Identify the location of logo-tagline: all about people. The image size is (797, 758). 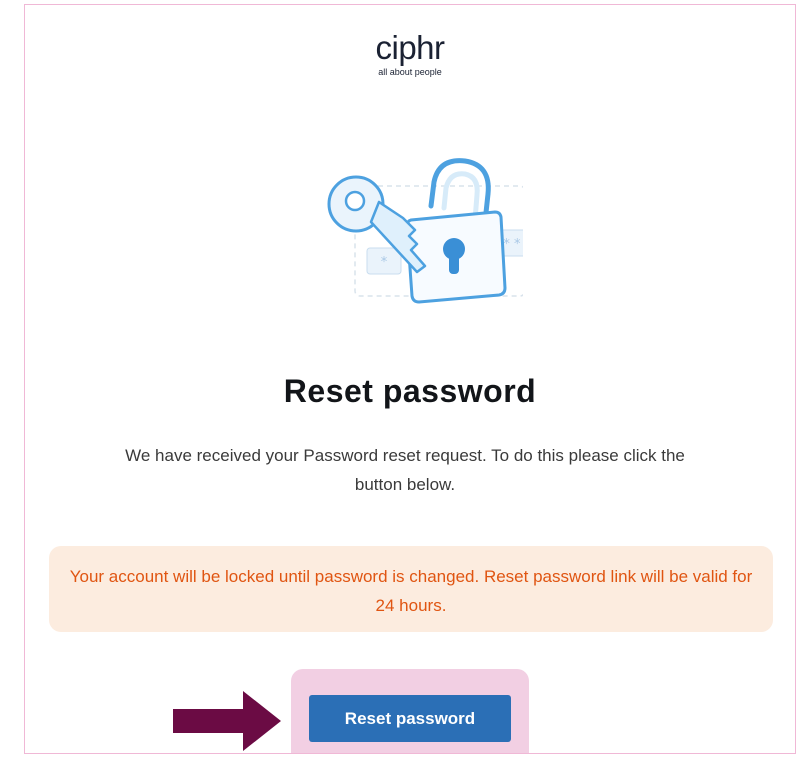
(410, 72).